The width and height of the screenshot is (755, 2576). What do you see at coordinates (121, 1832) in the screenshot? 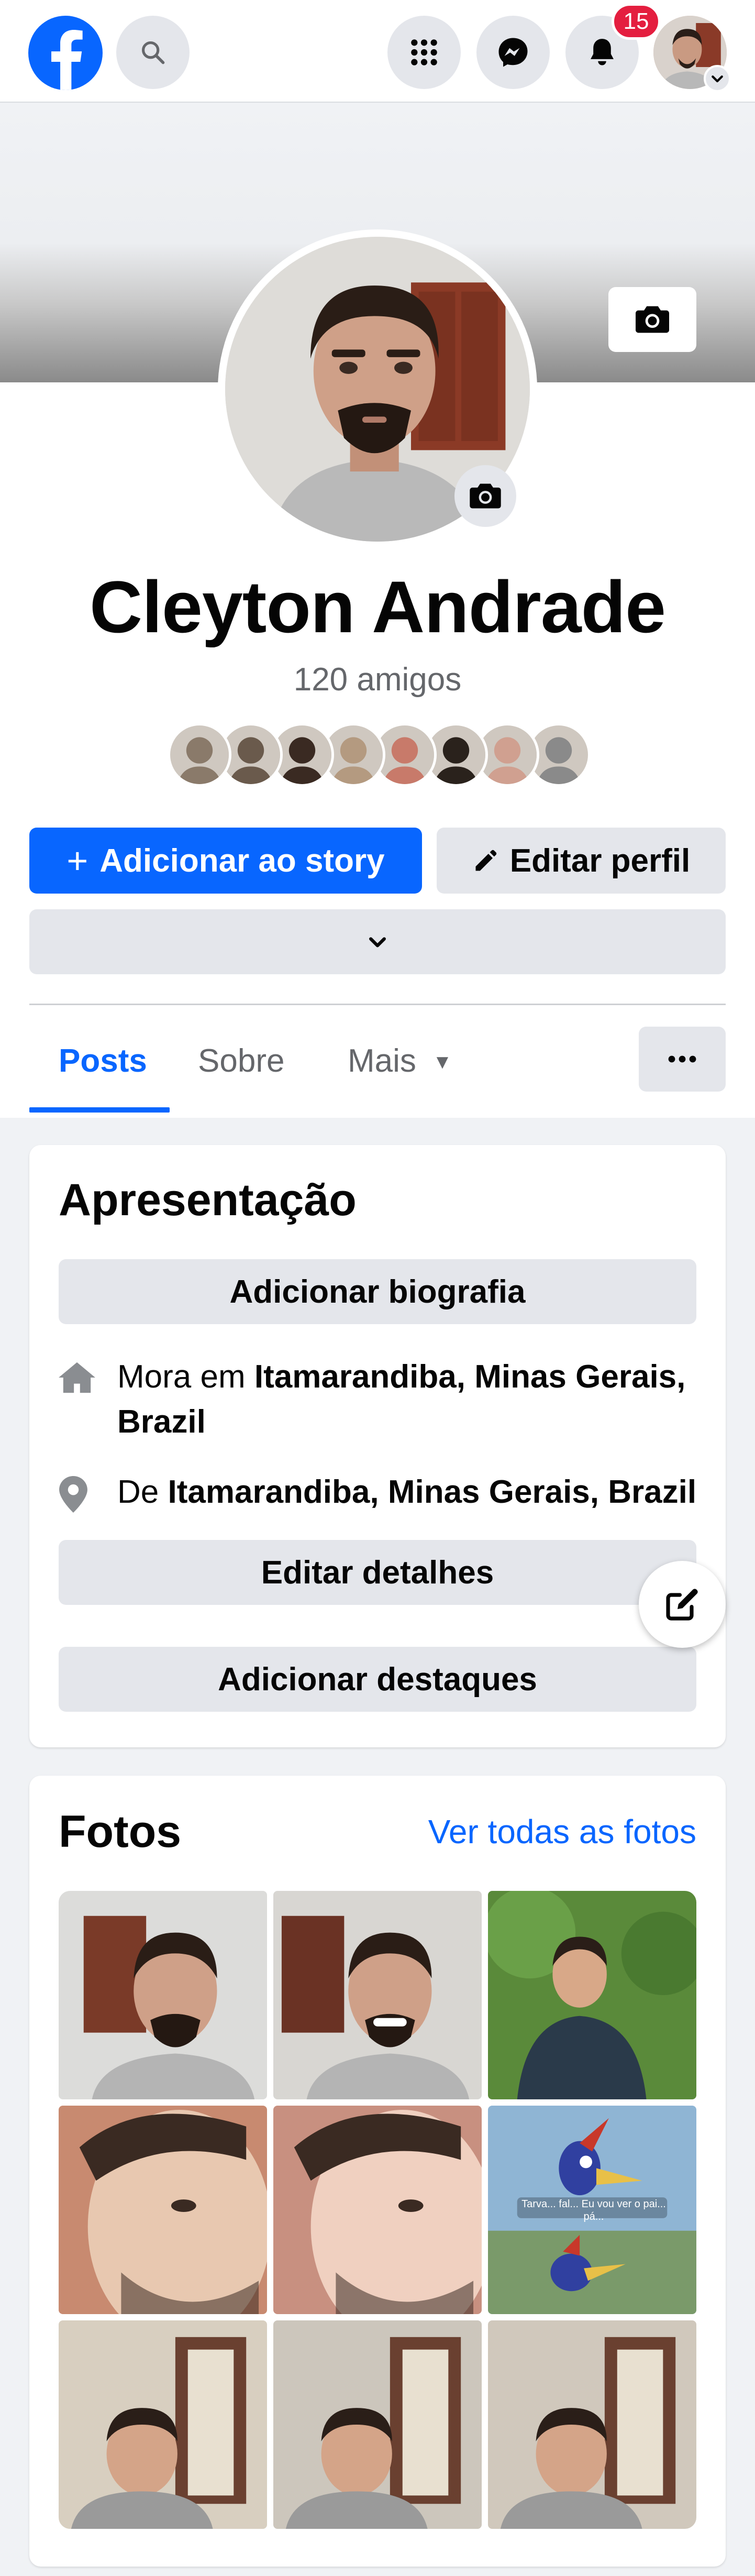
I see `photos-title: Fotos` at bounding box center [121, 1832].